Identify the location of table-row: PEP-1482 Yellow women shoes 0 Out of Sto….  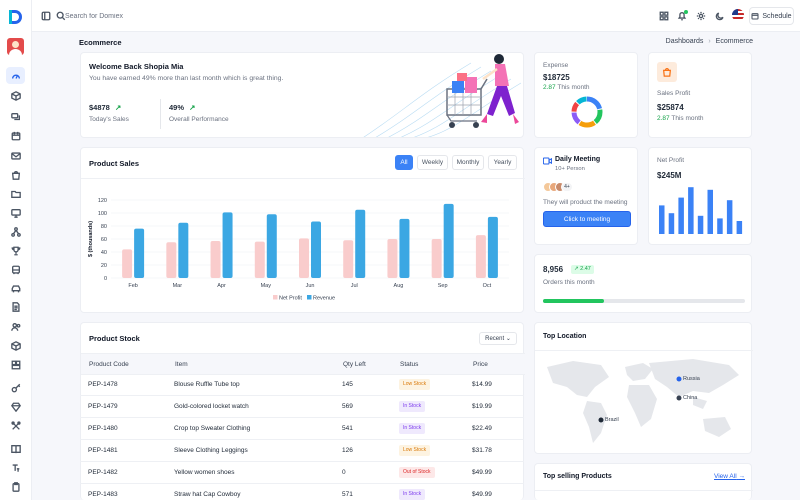
(302, 473).